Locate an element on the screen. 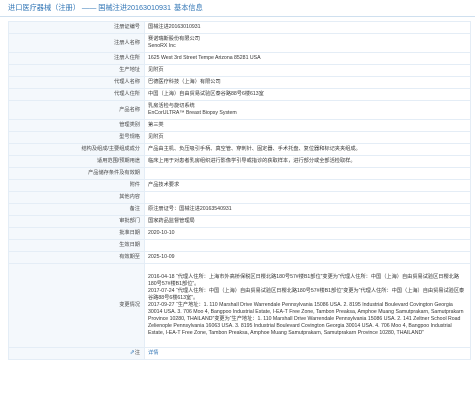 This screenshot has width=475, height=410. field-label: 附件 is located at coordinates (76, 185).